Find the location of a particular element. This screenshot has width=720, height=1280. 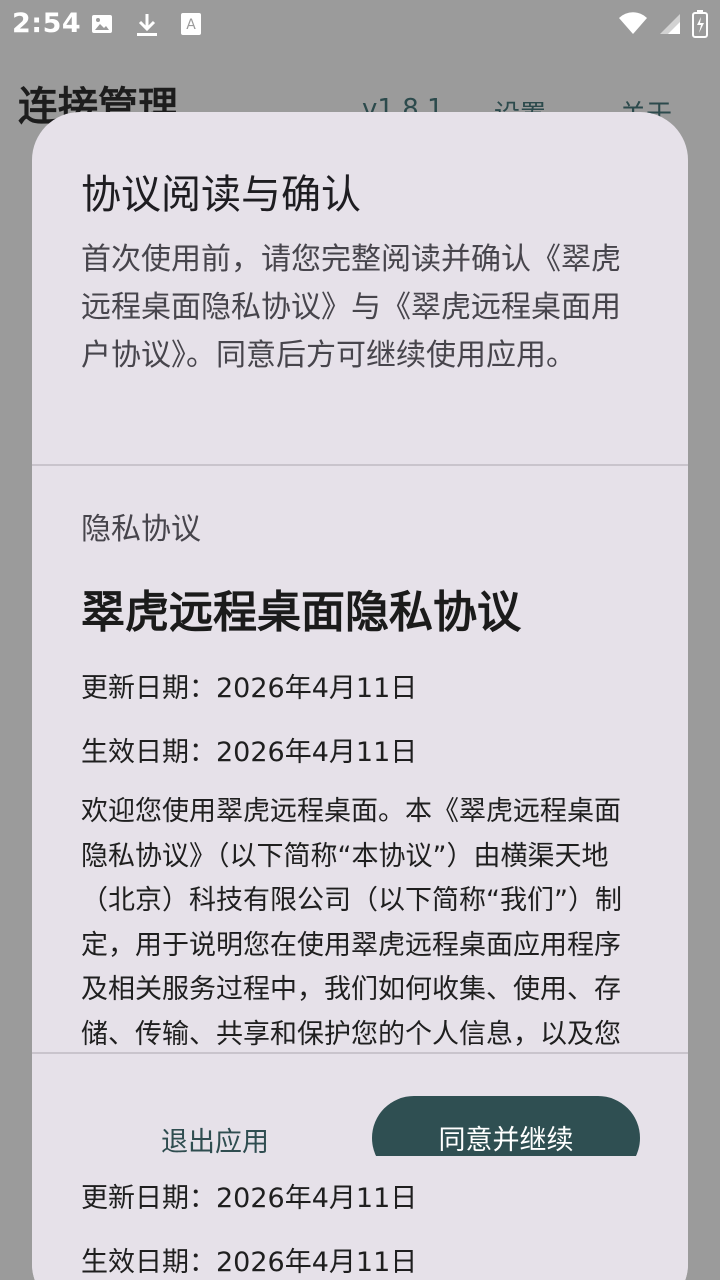

dialog-title: 协议阅读与确认 is located at coordinates (221, 195).